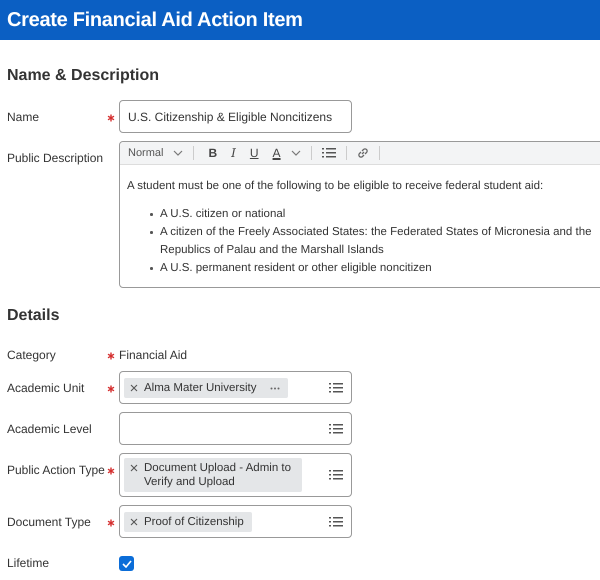 The height and width of the screenshot is (580, 600). Describe the element at coordinates (213, 475) in the screenshot. I see `selected-chip: Document Upload - Admin to Verify and Upload` at that location.